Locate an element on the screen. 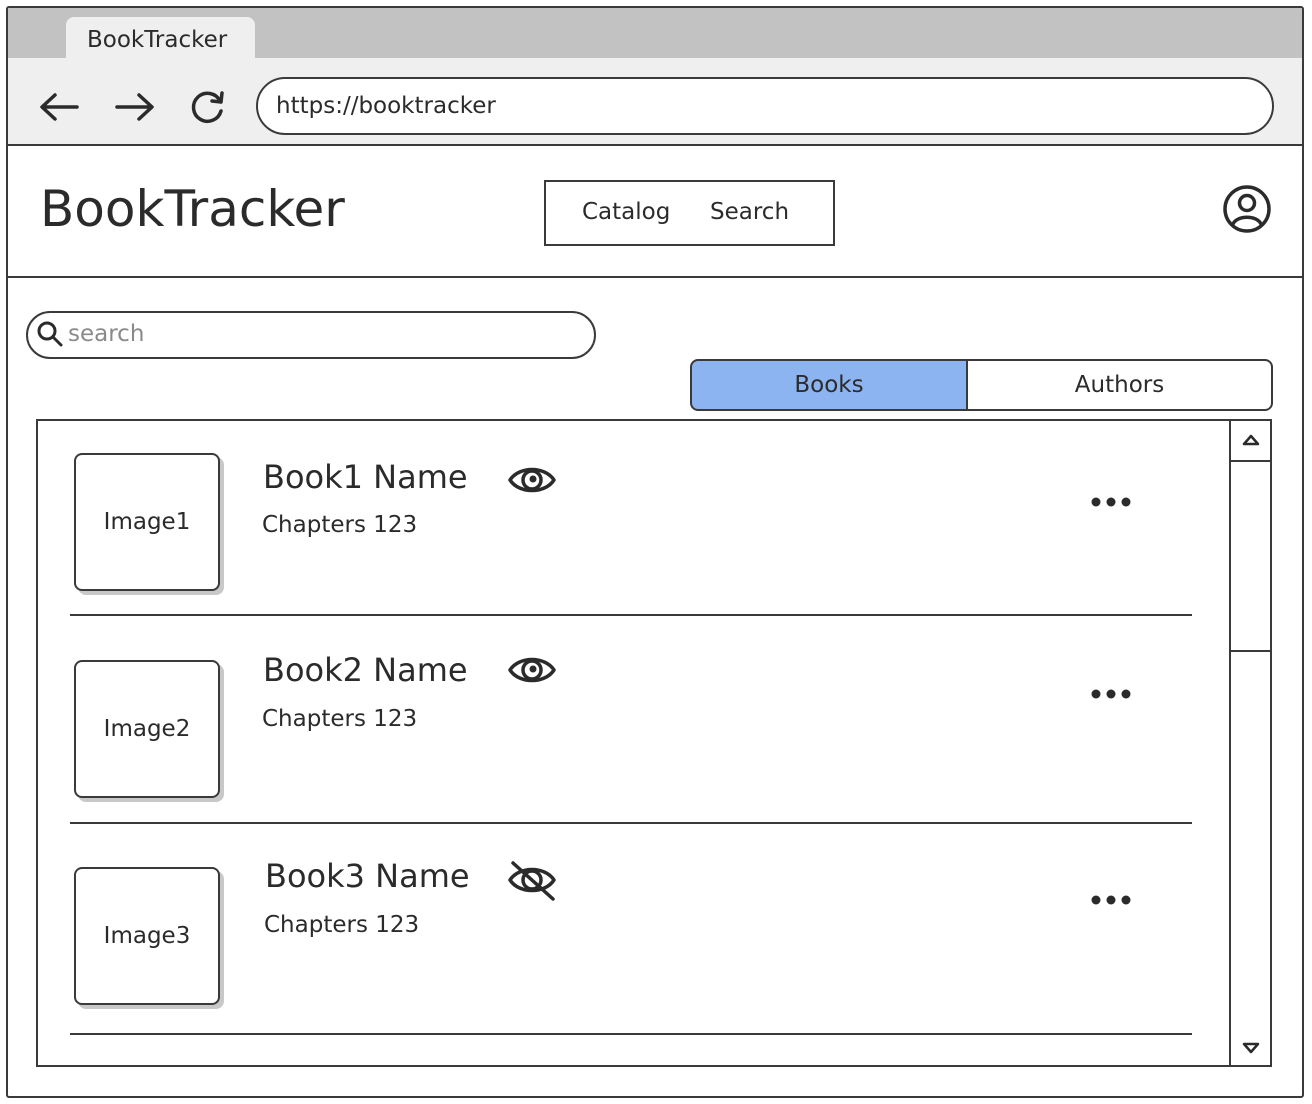 The width and height of the screenshot is (1312, 1104). triangle-up-icon is located at coordinates (1251, 440).